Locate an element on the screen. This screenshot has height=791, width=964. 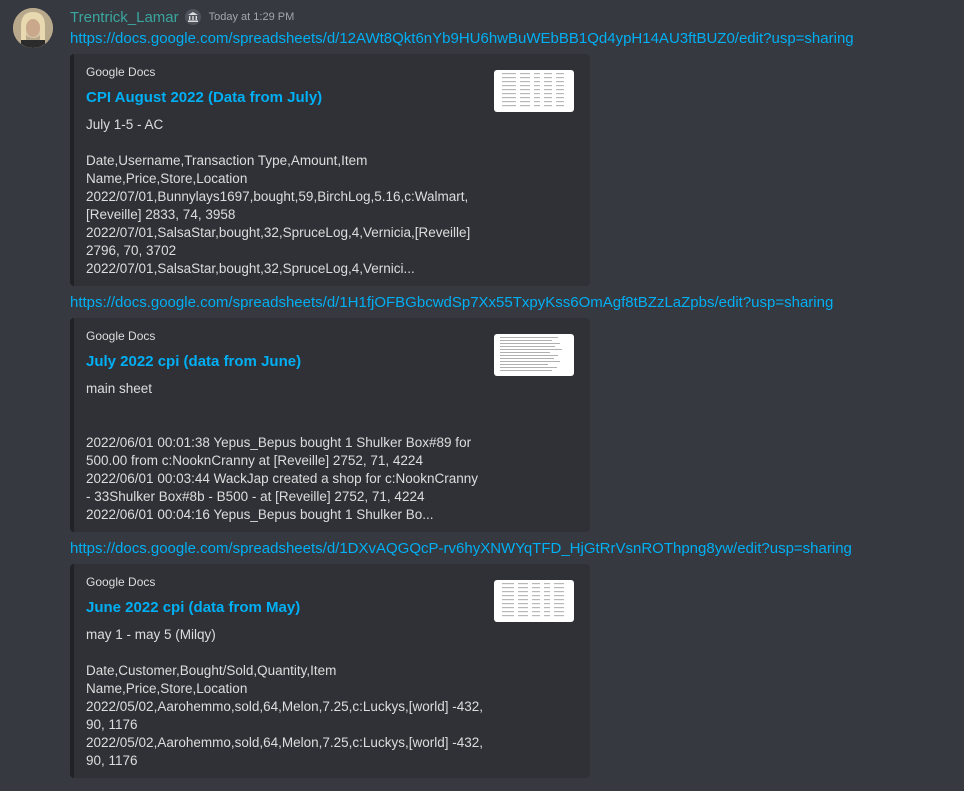
bank-icon is located at coordinates (192, 17).